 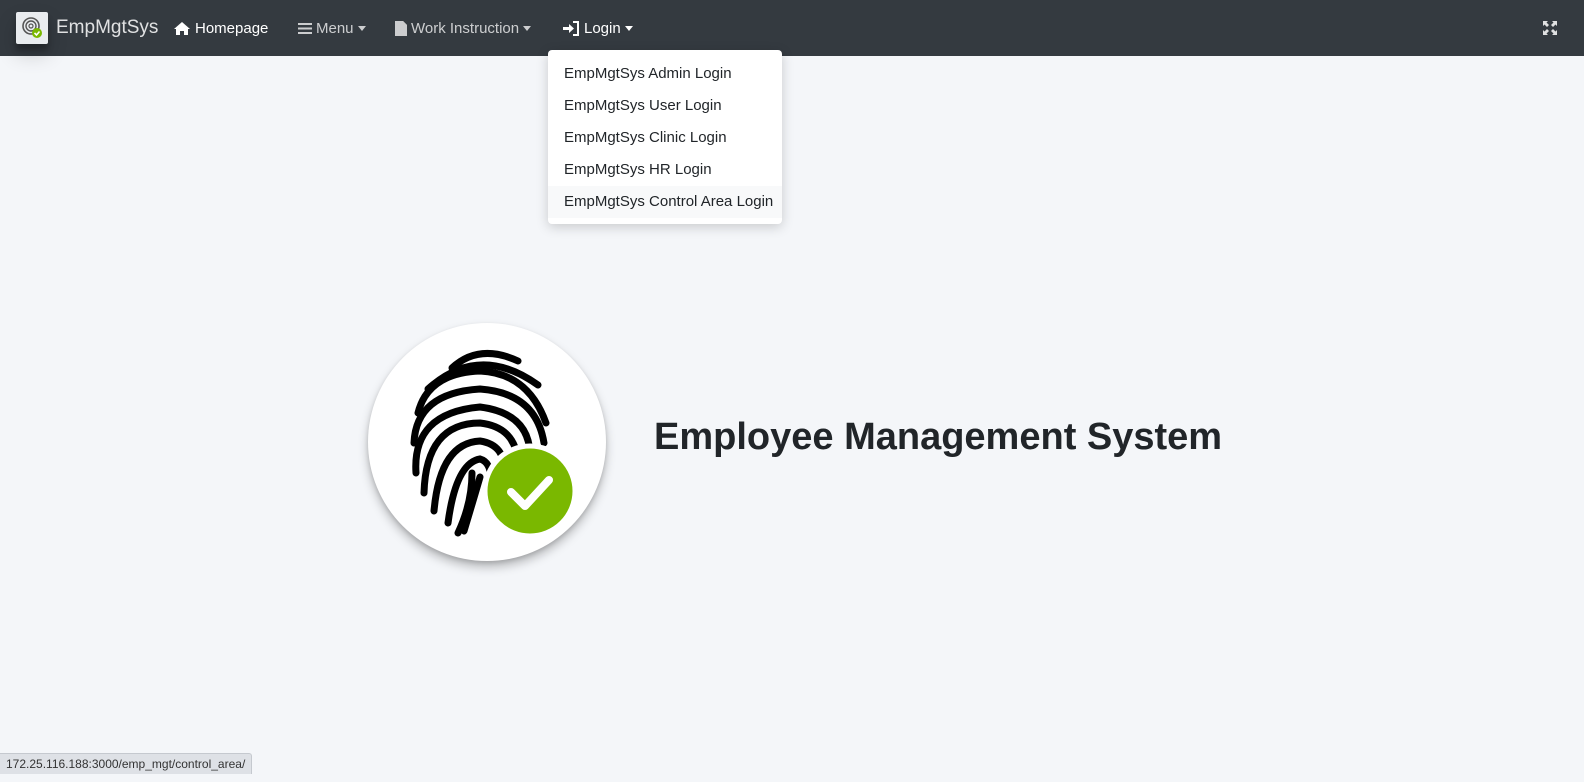 I want to click on nav-work-instruction-label: Work Instruction, so click(x=465, y=28).